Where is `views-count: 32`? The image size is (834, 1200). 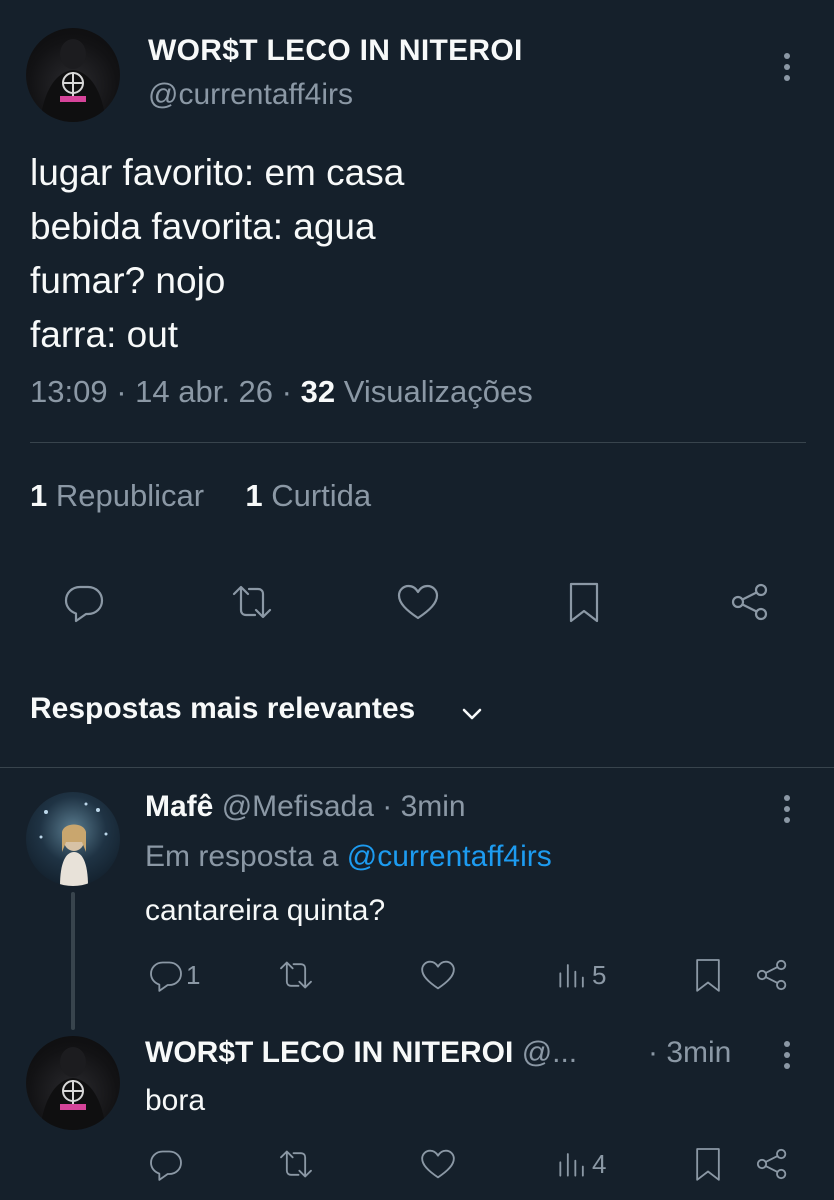
views-count: 32 is located at coordinates (318, 391).